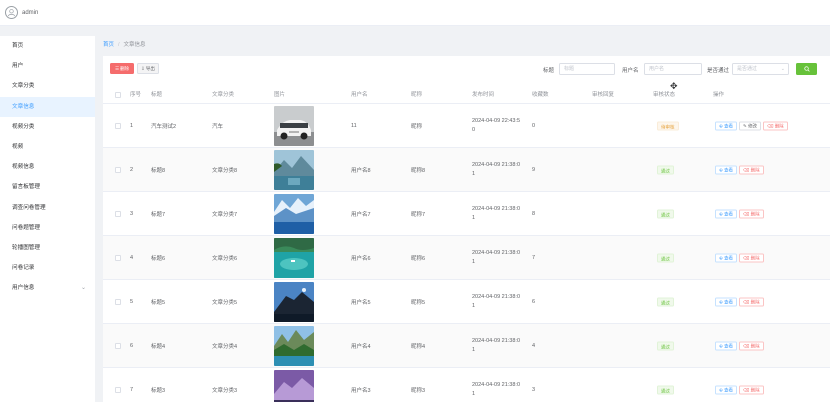 The width and height of the screenshot is (830, 402). What do you see at coordinates (417, 95) in the screenshot?
I see `column-header: 昵称` at bounding box center [417, 95].